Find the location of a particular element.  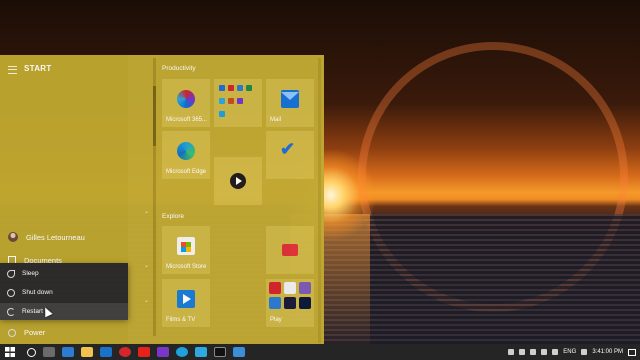

store-icon is located at coordinates (186, 246).